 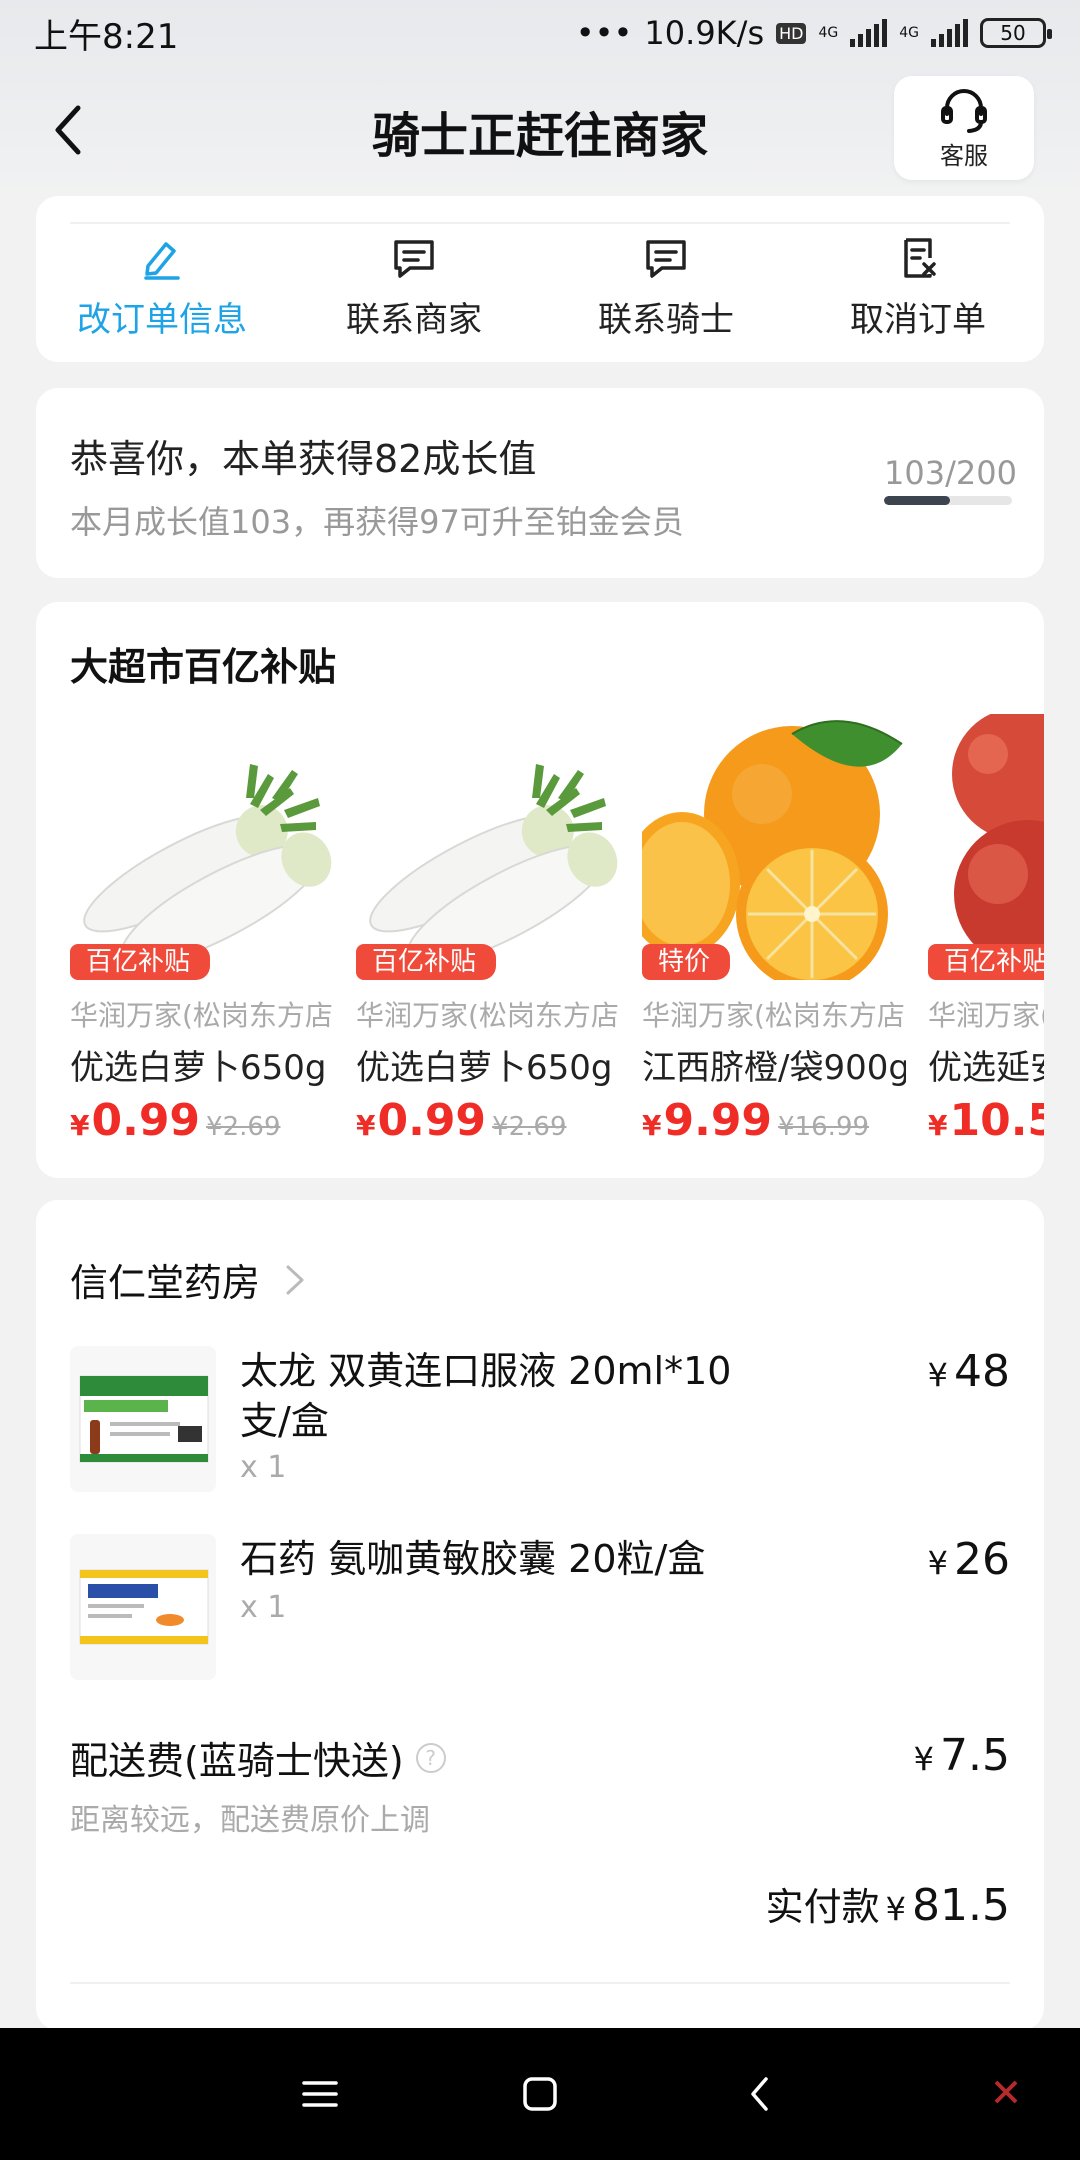 I want to click on current-price: ¥10.5, so click(x=986, y=1120).